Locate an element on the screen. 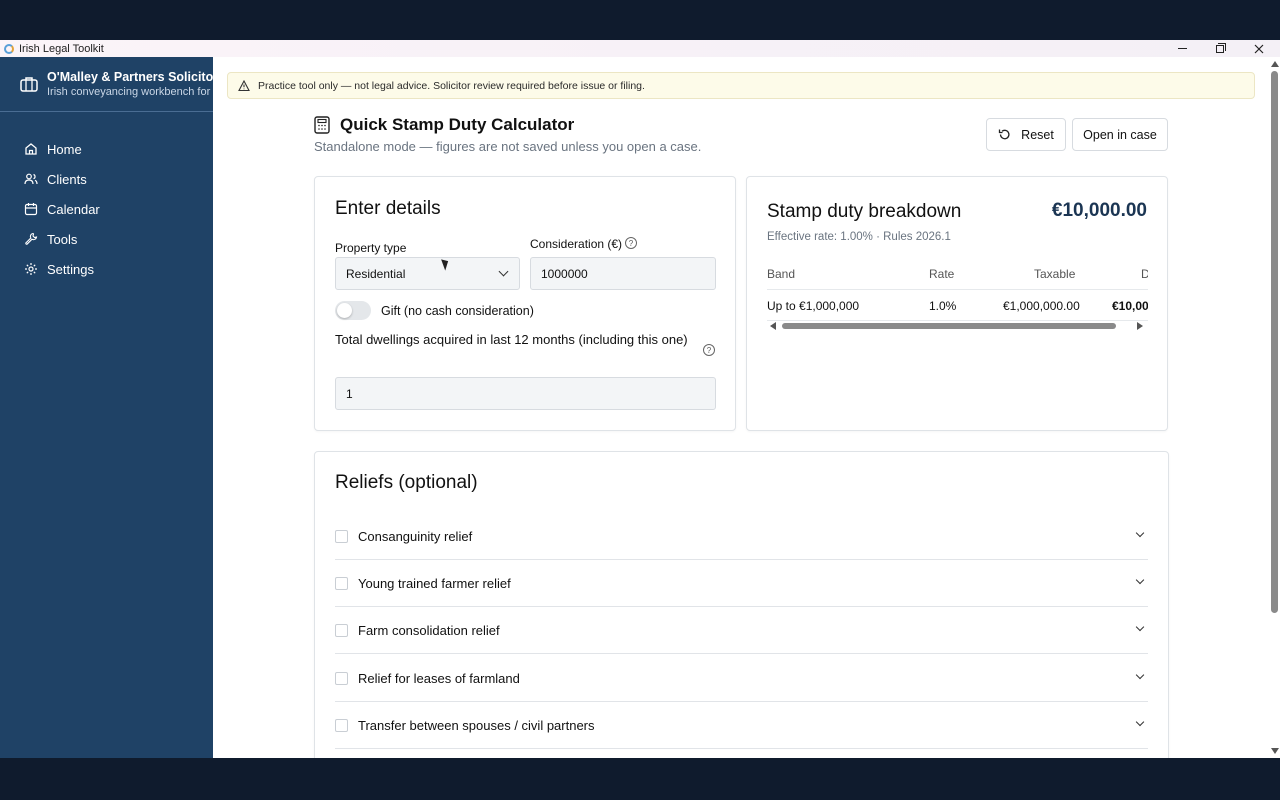 Image resolution: width=1280 pixels, height=800 pixels. consideration-input: 1000000 is located at coordinates (623, 273).